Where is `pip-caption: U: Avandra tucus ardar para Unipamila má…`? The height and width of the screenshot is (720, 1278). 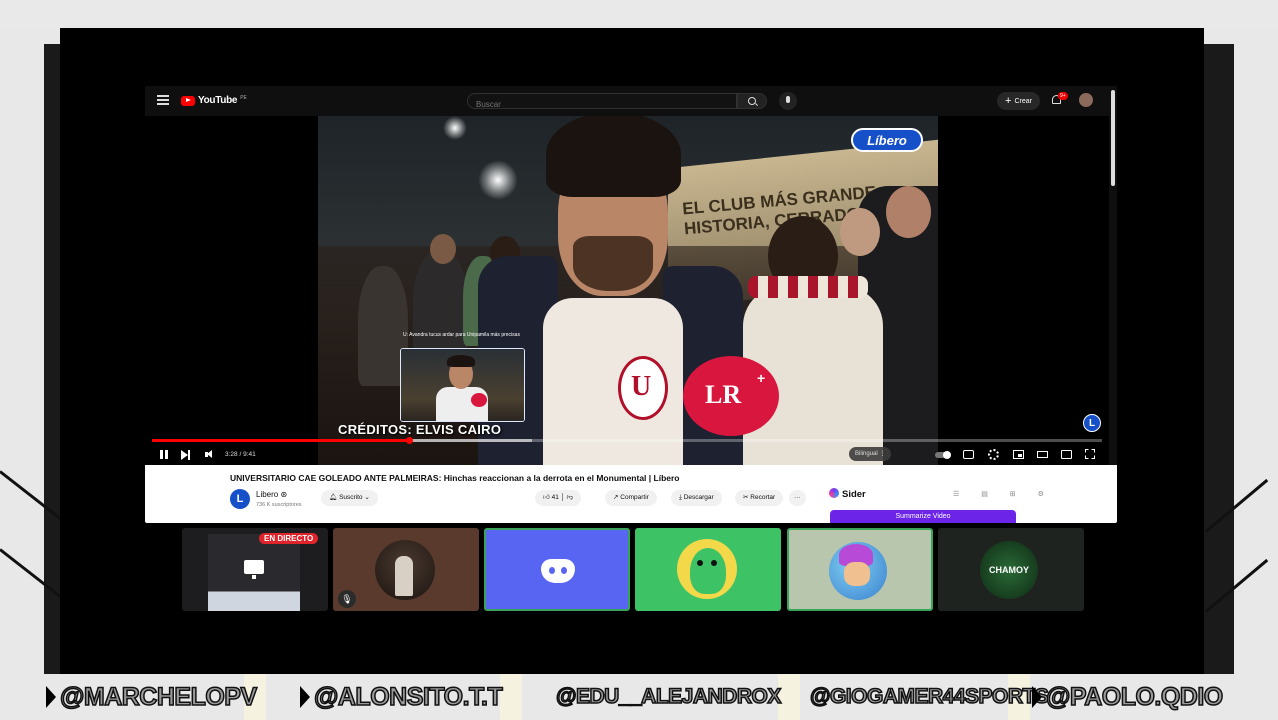 pip-caption: U: Avandra tucus ardar para Unipamila má… is located at coordinates (461, 335).